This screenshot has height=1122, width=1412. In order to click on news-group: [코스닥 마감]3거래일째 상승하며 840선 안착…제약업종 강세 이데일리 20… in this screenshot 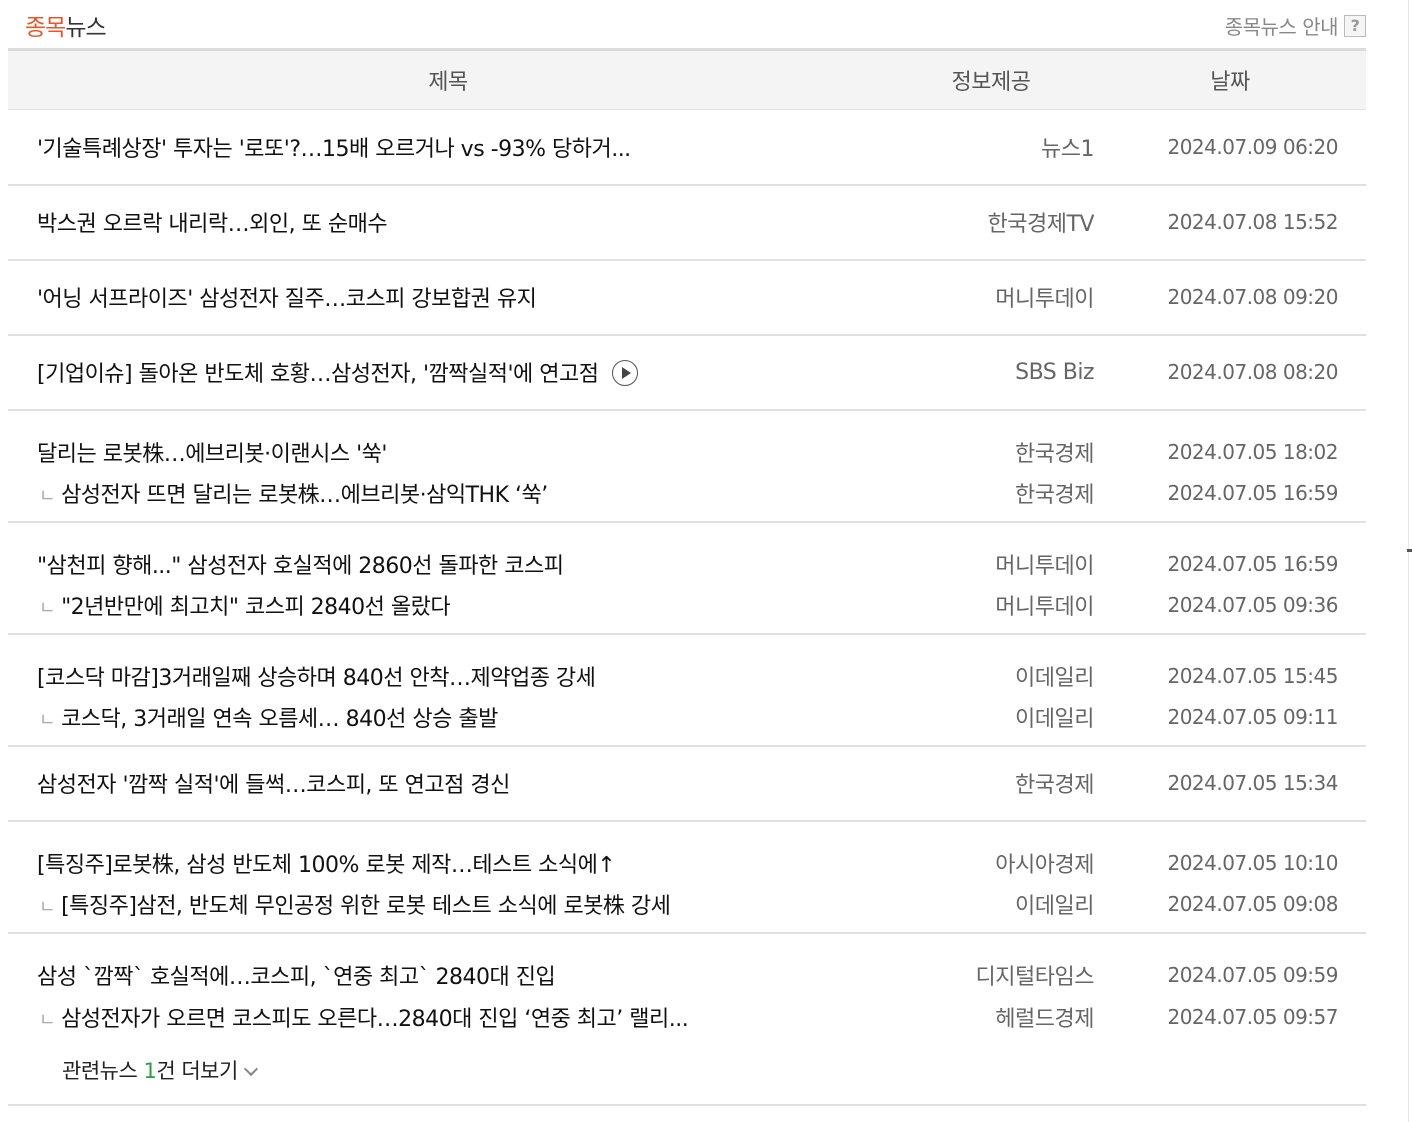, I will do `click(687, 690)`.